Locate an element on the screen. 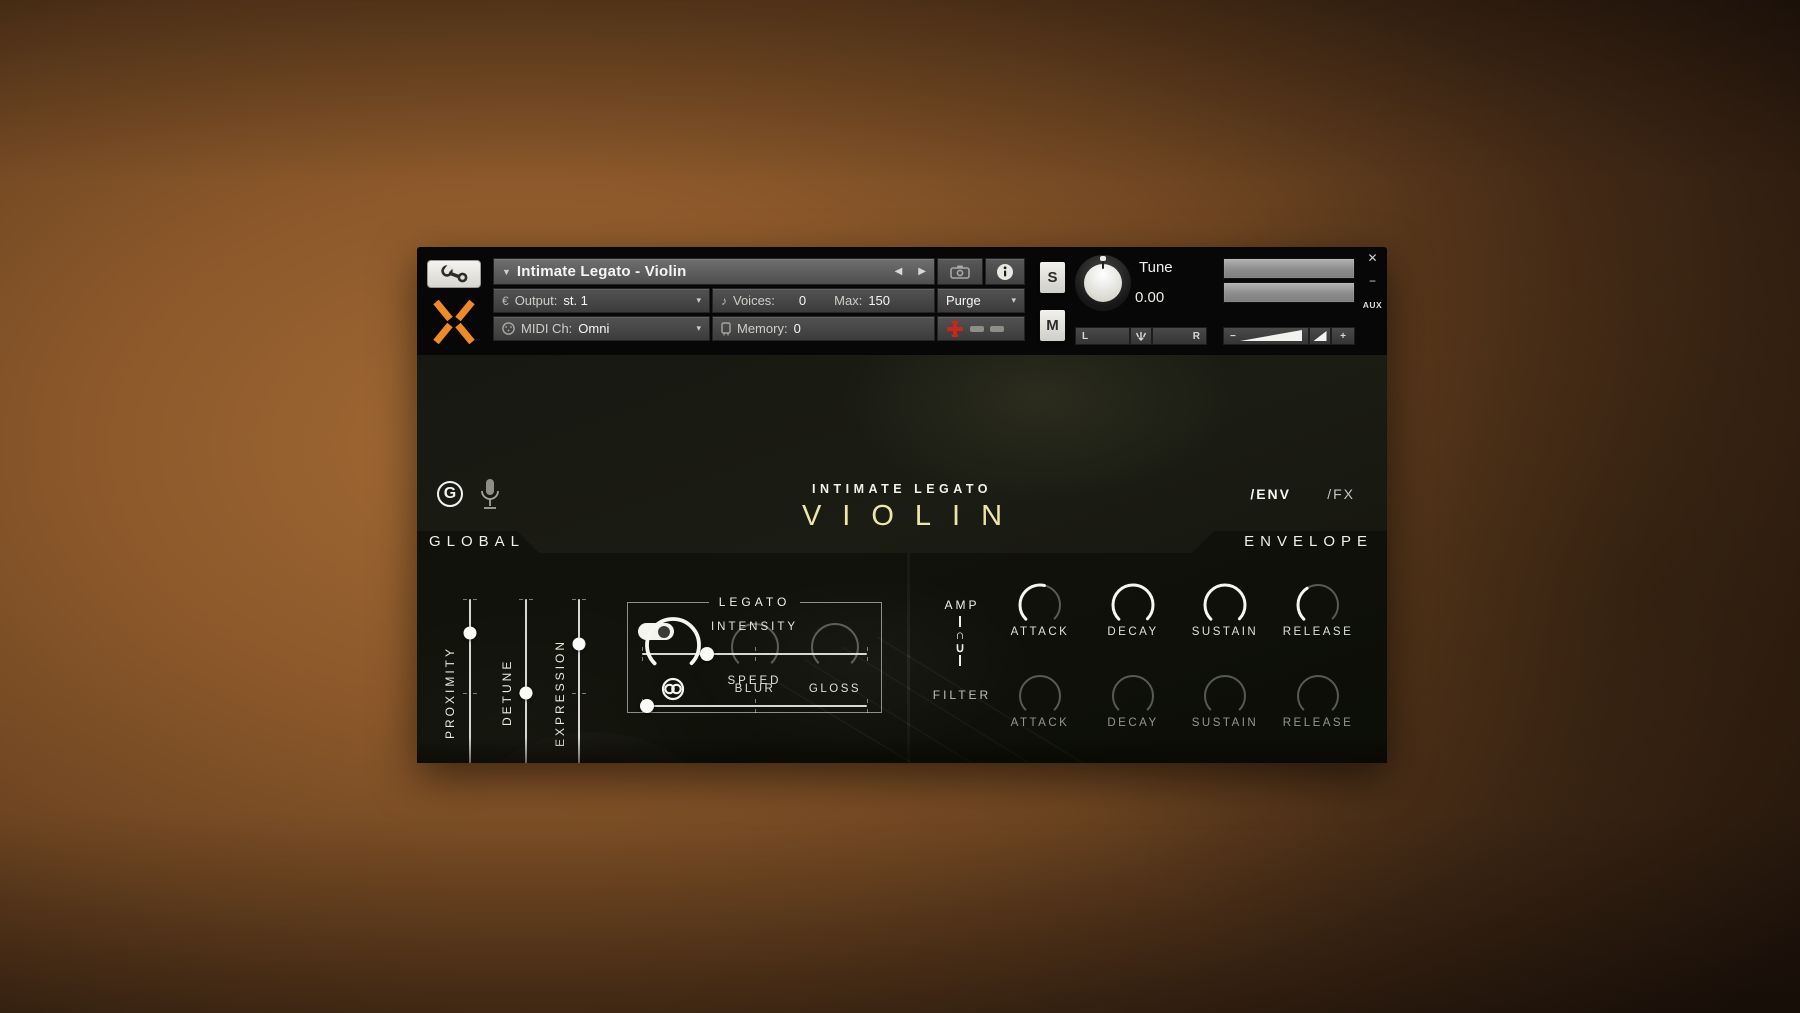 Image resolution: width=1800 pixels, height=1013 pixels. output-value: st. 1 is located at coordinates (575, 300).